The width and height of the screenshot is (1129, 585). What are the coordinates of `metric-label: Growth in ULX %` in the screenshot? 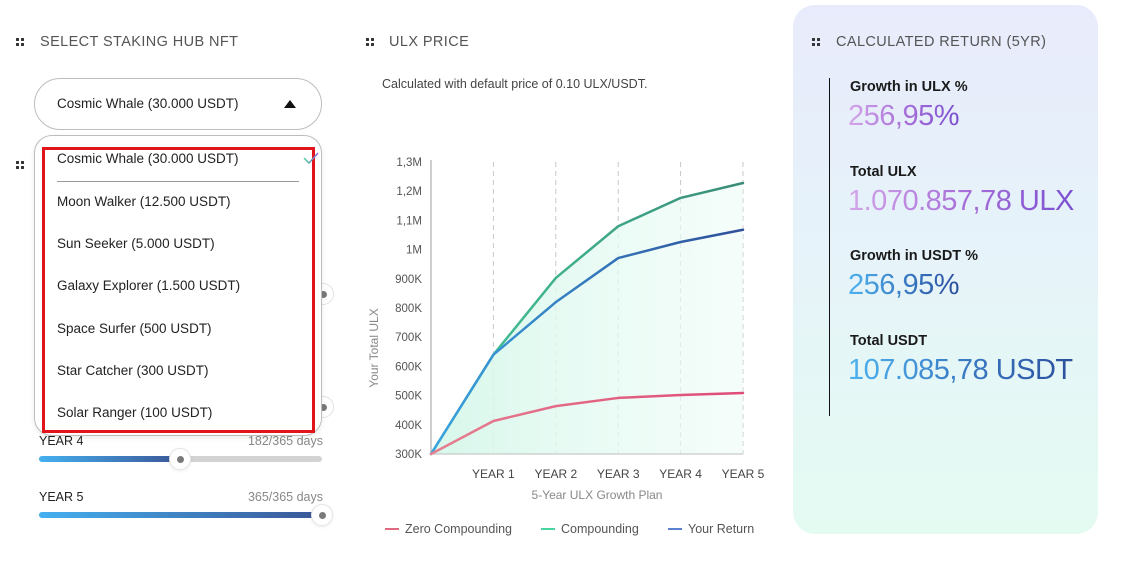 It's located at (909, 87).